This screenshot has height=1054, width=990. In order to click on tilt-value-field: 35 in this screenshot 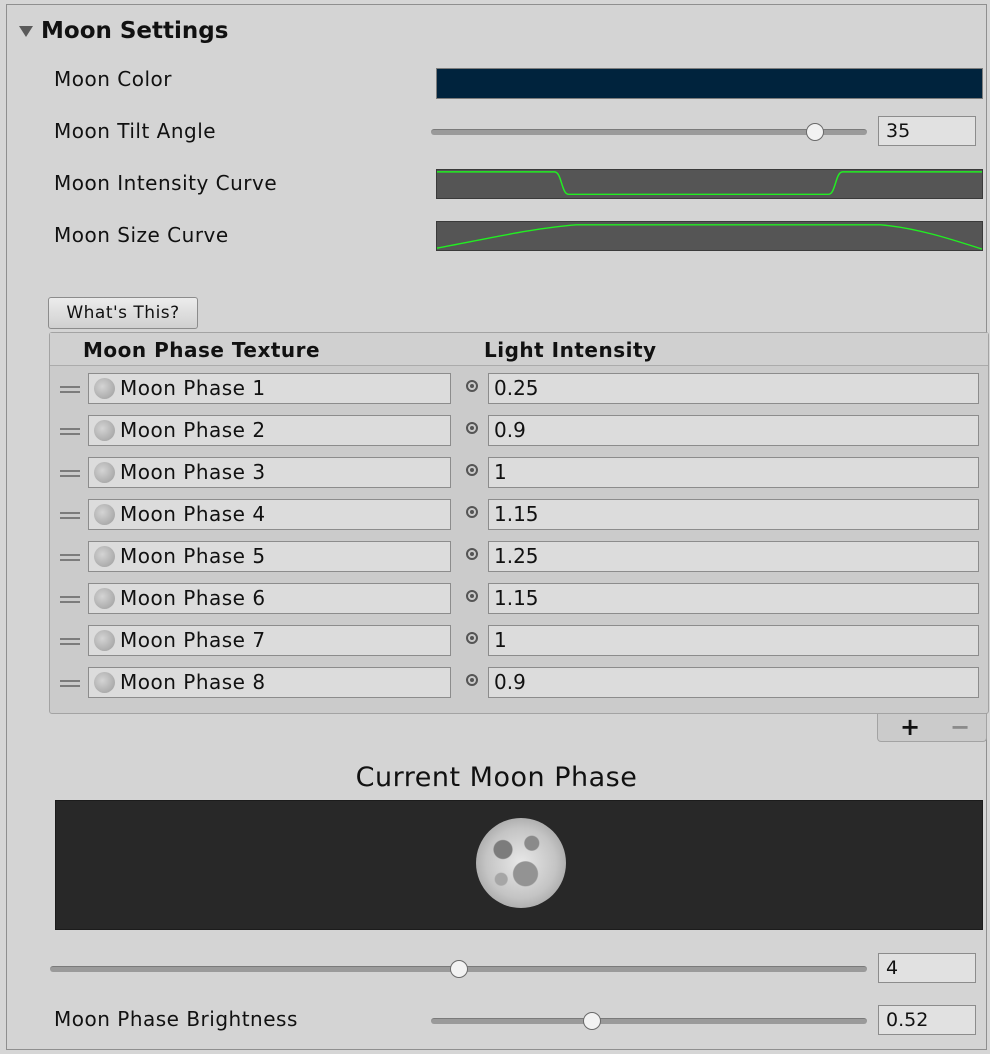, I will do `click(927, 131)`.